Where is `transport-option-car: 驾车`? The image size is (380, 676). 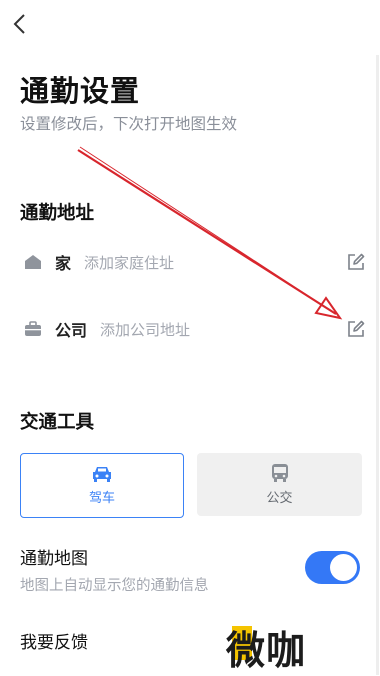 transport-option-car: 驾车 is located at coordinates (102, 485).